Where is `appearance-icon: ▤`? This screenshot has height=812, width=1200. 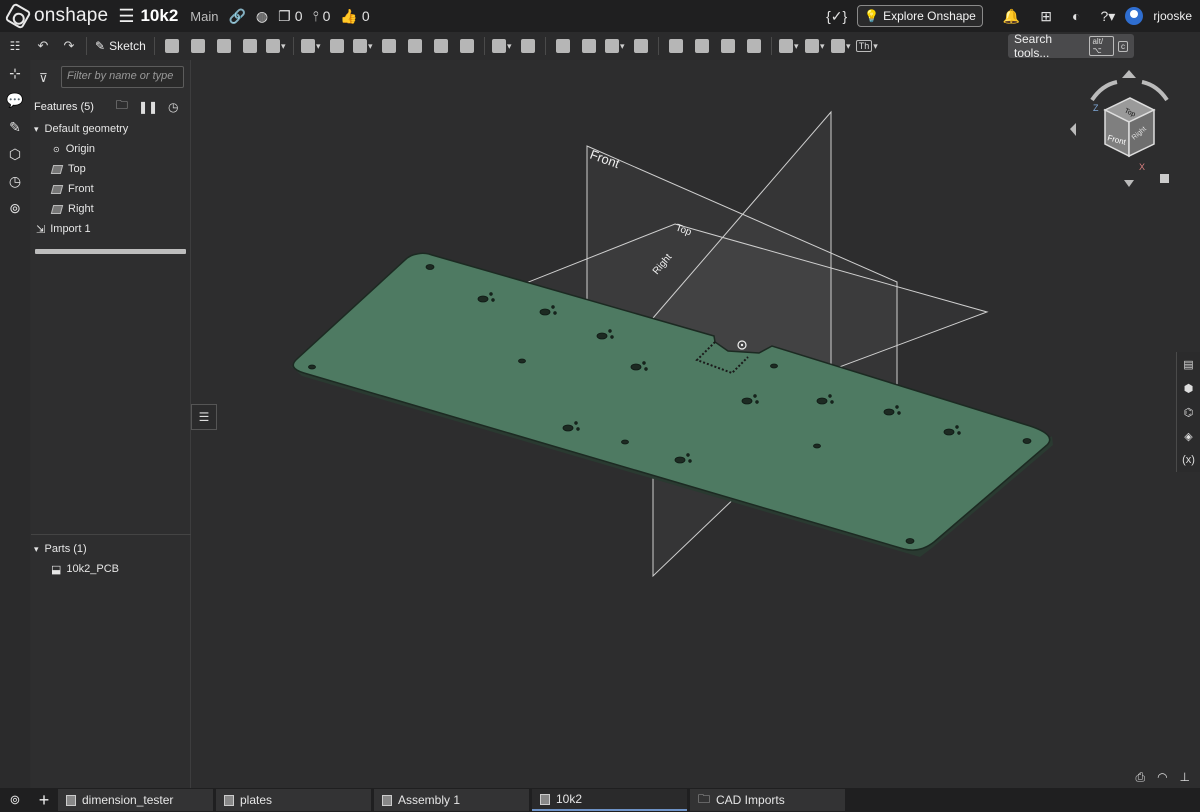 appearance-icon: ▤ is located at coordinates (1188, 364).